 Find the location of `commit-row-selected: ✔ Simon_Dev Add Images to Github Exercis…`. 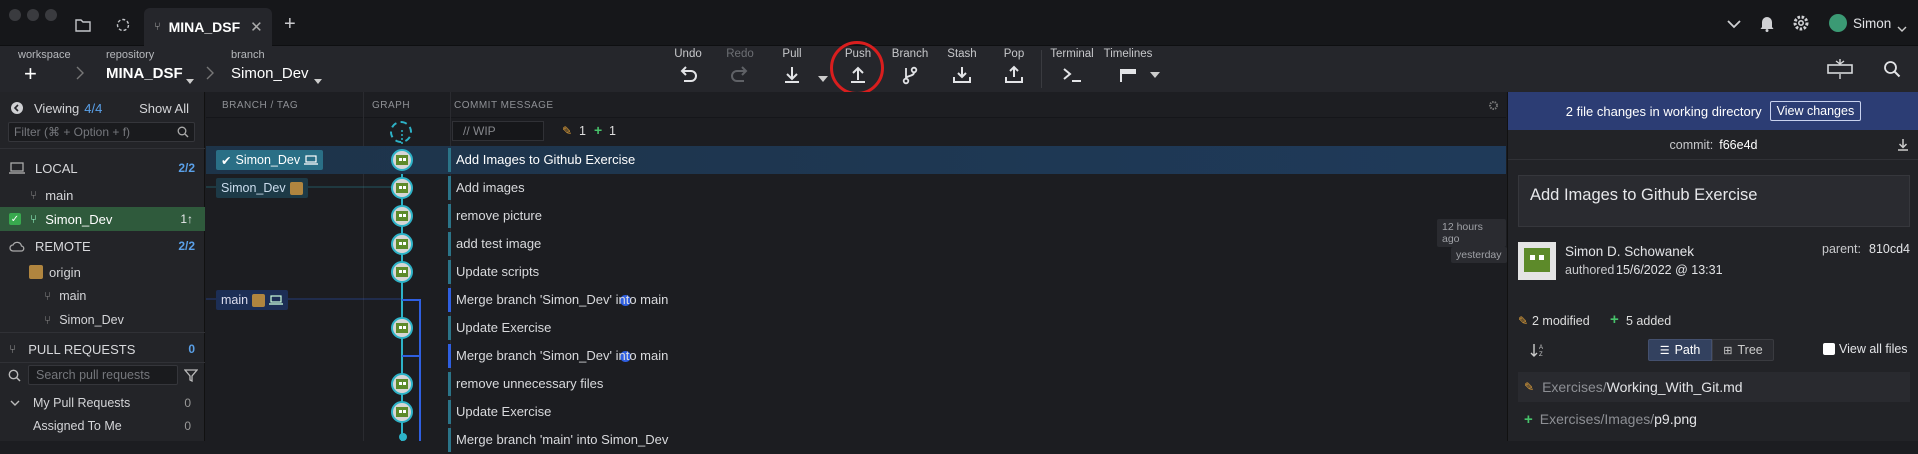

commit-row-selected: ✔ Simon_Dev Add Images to Github Exercis… is located at coordinates (856, 160).